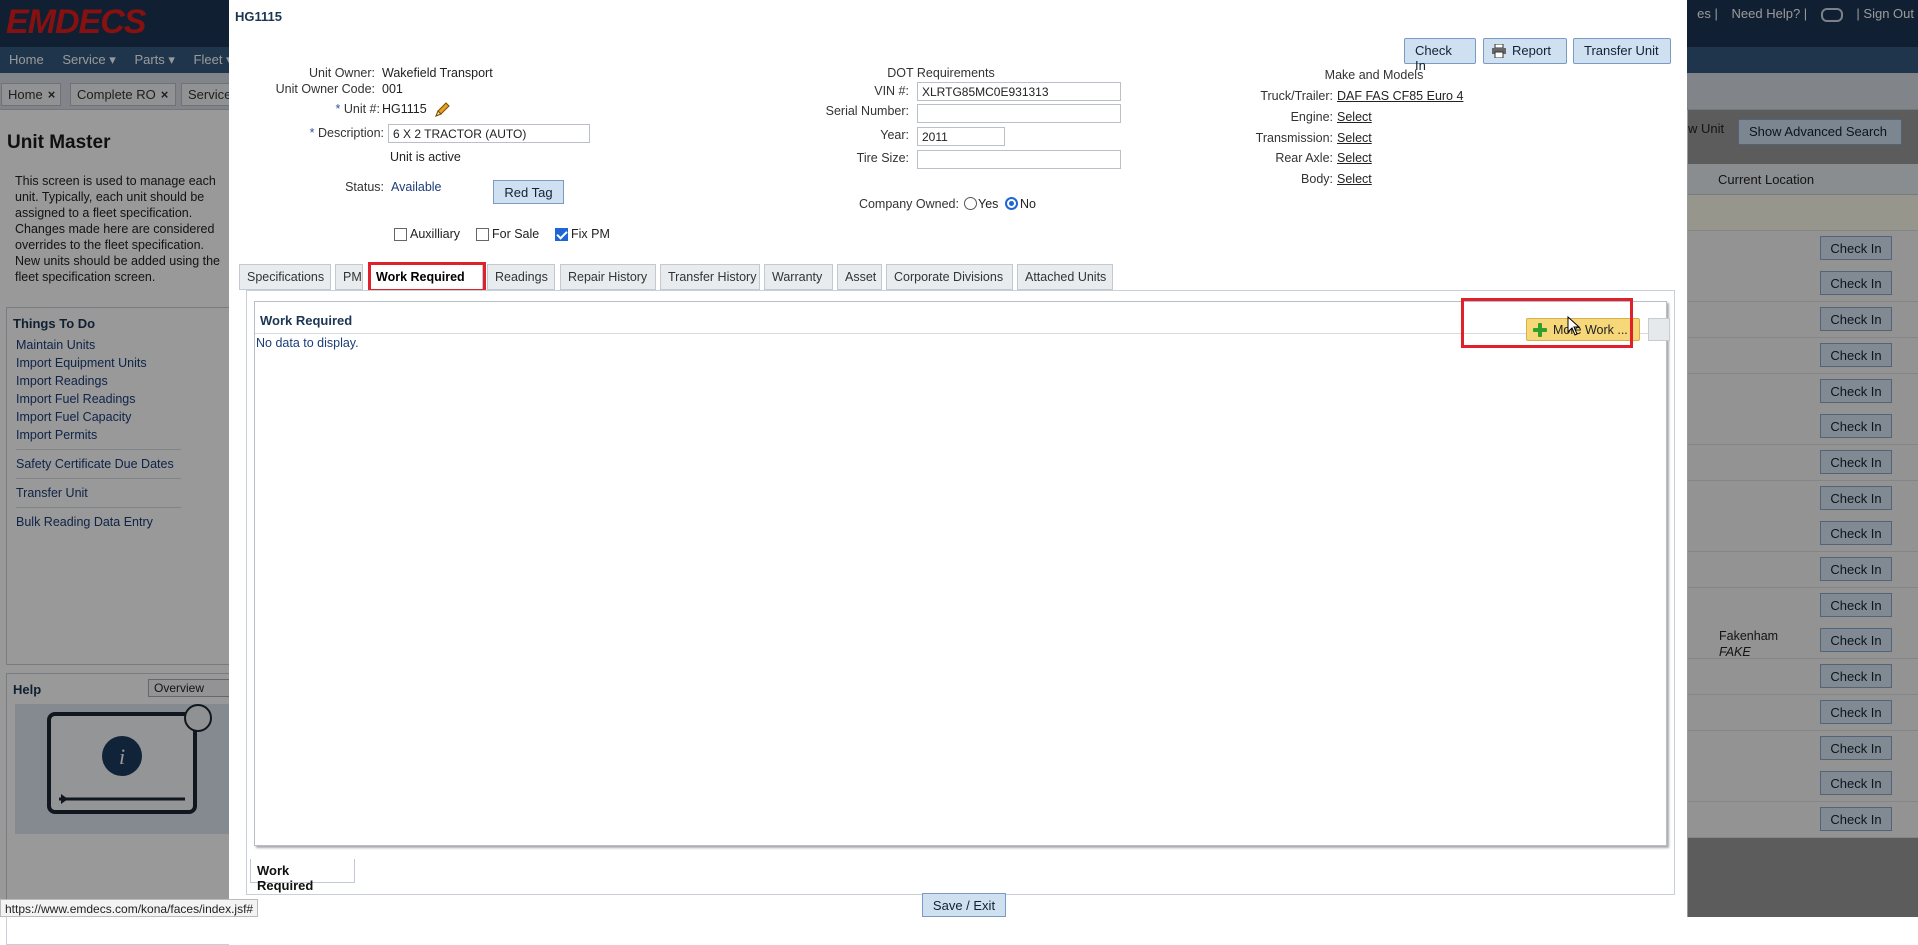 The image size is (1918, 945). I want to click on body-select-link: Select, so click(1354, 179).